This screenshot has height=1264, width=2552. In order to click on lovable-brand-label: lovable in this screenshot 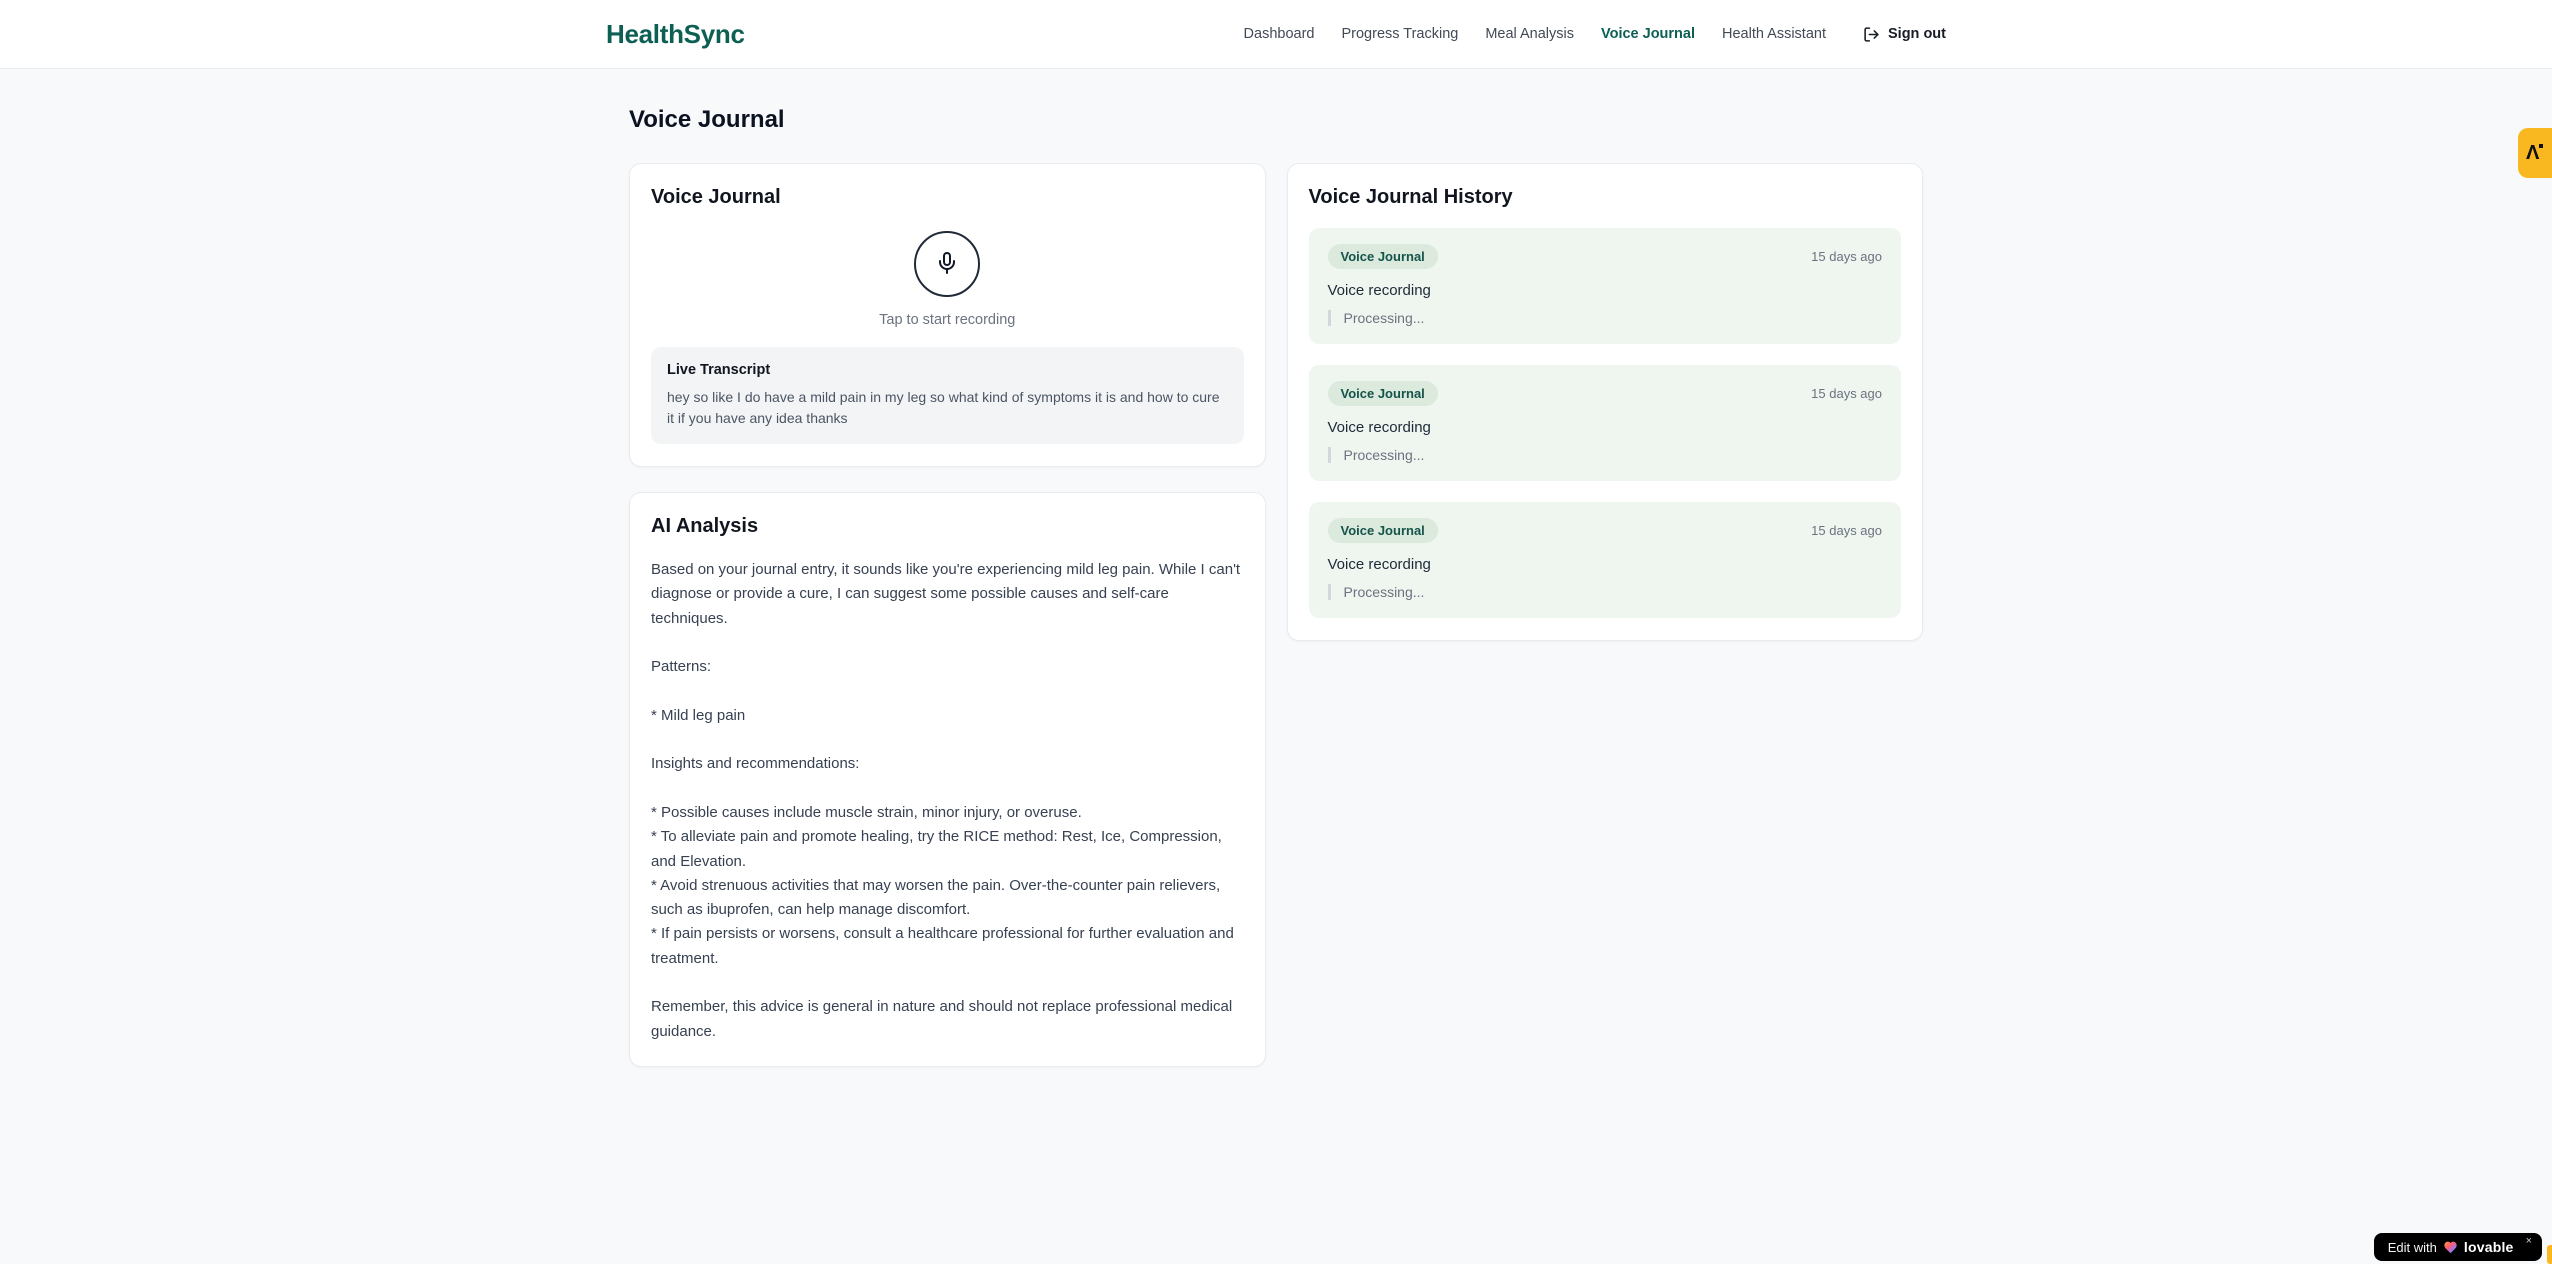, I will do `click(2488, 1247)`.